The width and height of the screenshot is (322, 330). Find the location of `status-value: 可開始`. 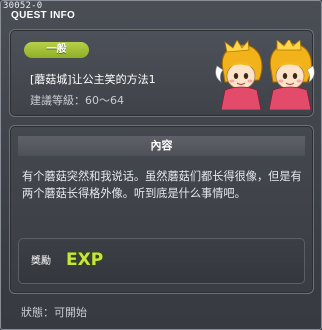

status-value: 可開始 is located at coordinates (70, 312).